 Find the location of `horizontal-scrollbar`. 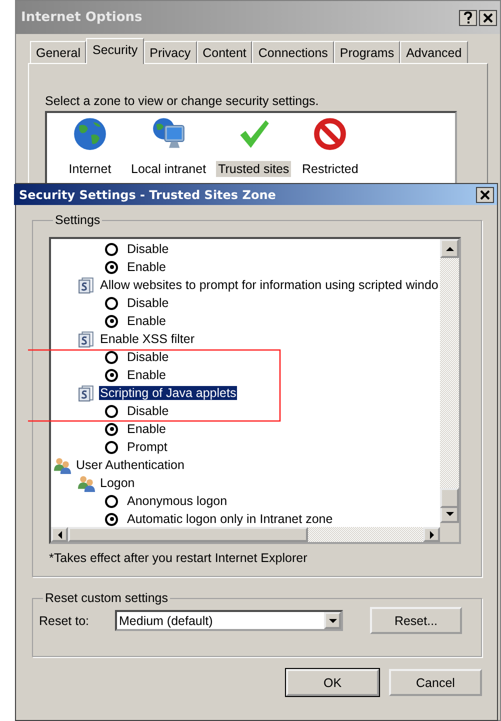

horizontal-scrollbar is located at coordinates (245, 534).